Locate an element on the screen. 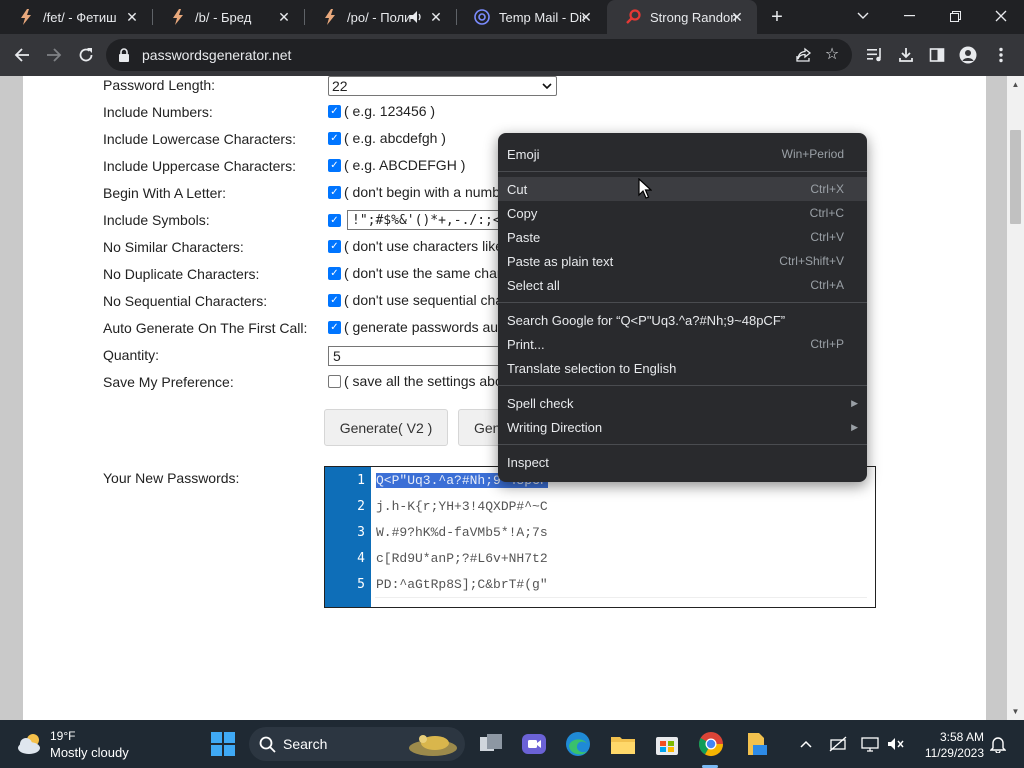 Image resolution: width=1024 pixels, height=768 pixels. bookmark-star-icon: ☆ is located at coordinates (832, 54).